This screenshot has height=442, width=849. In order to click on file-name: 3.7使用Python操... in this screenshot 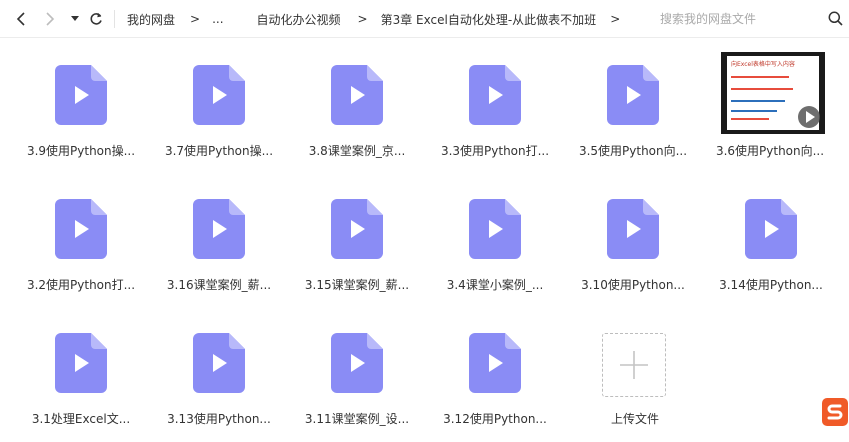, I will do `click(219, 151)`.